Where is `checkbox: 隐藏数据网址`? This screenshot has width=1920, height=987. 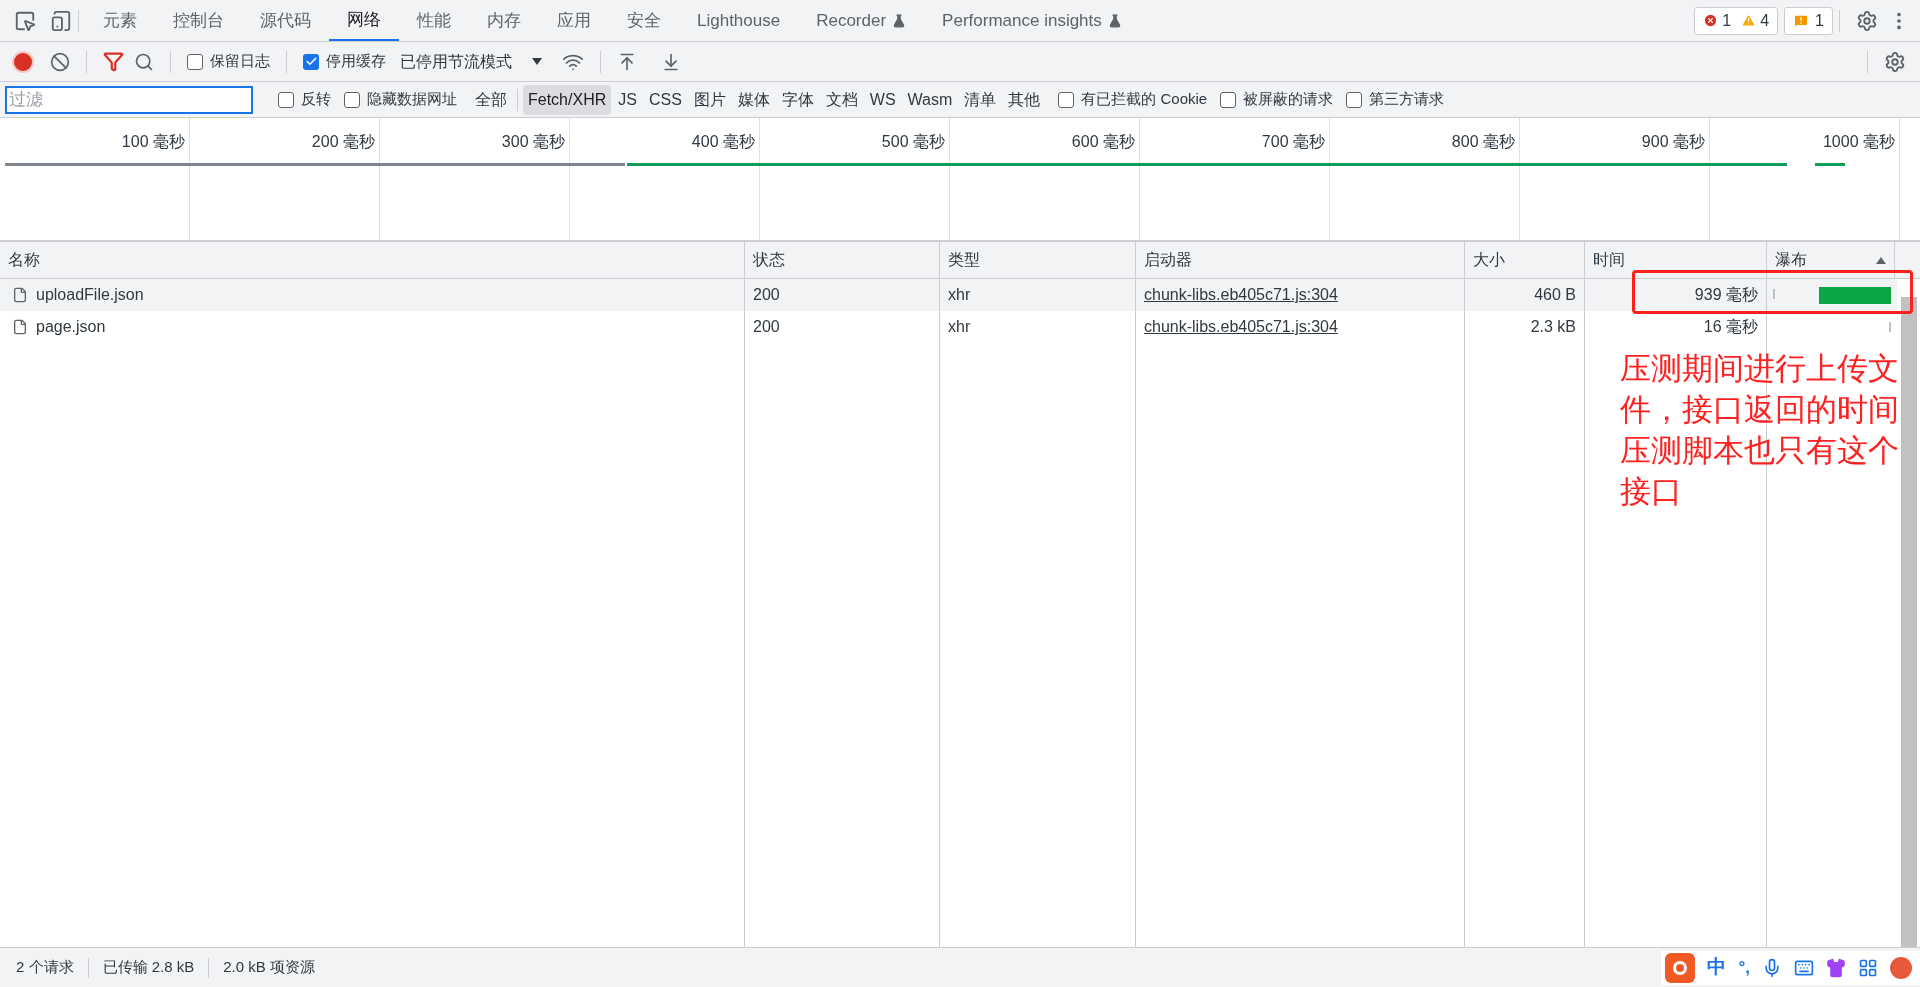 checkbox: 隐藏数据网址 is located at coordinates (400, 99).